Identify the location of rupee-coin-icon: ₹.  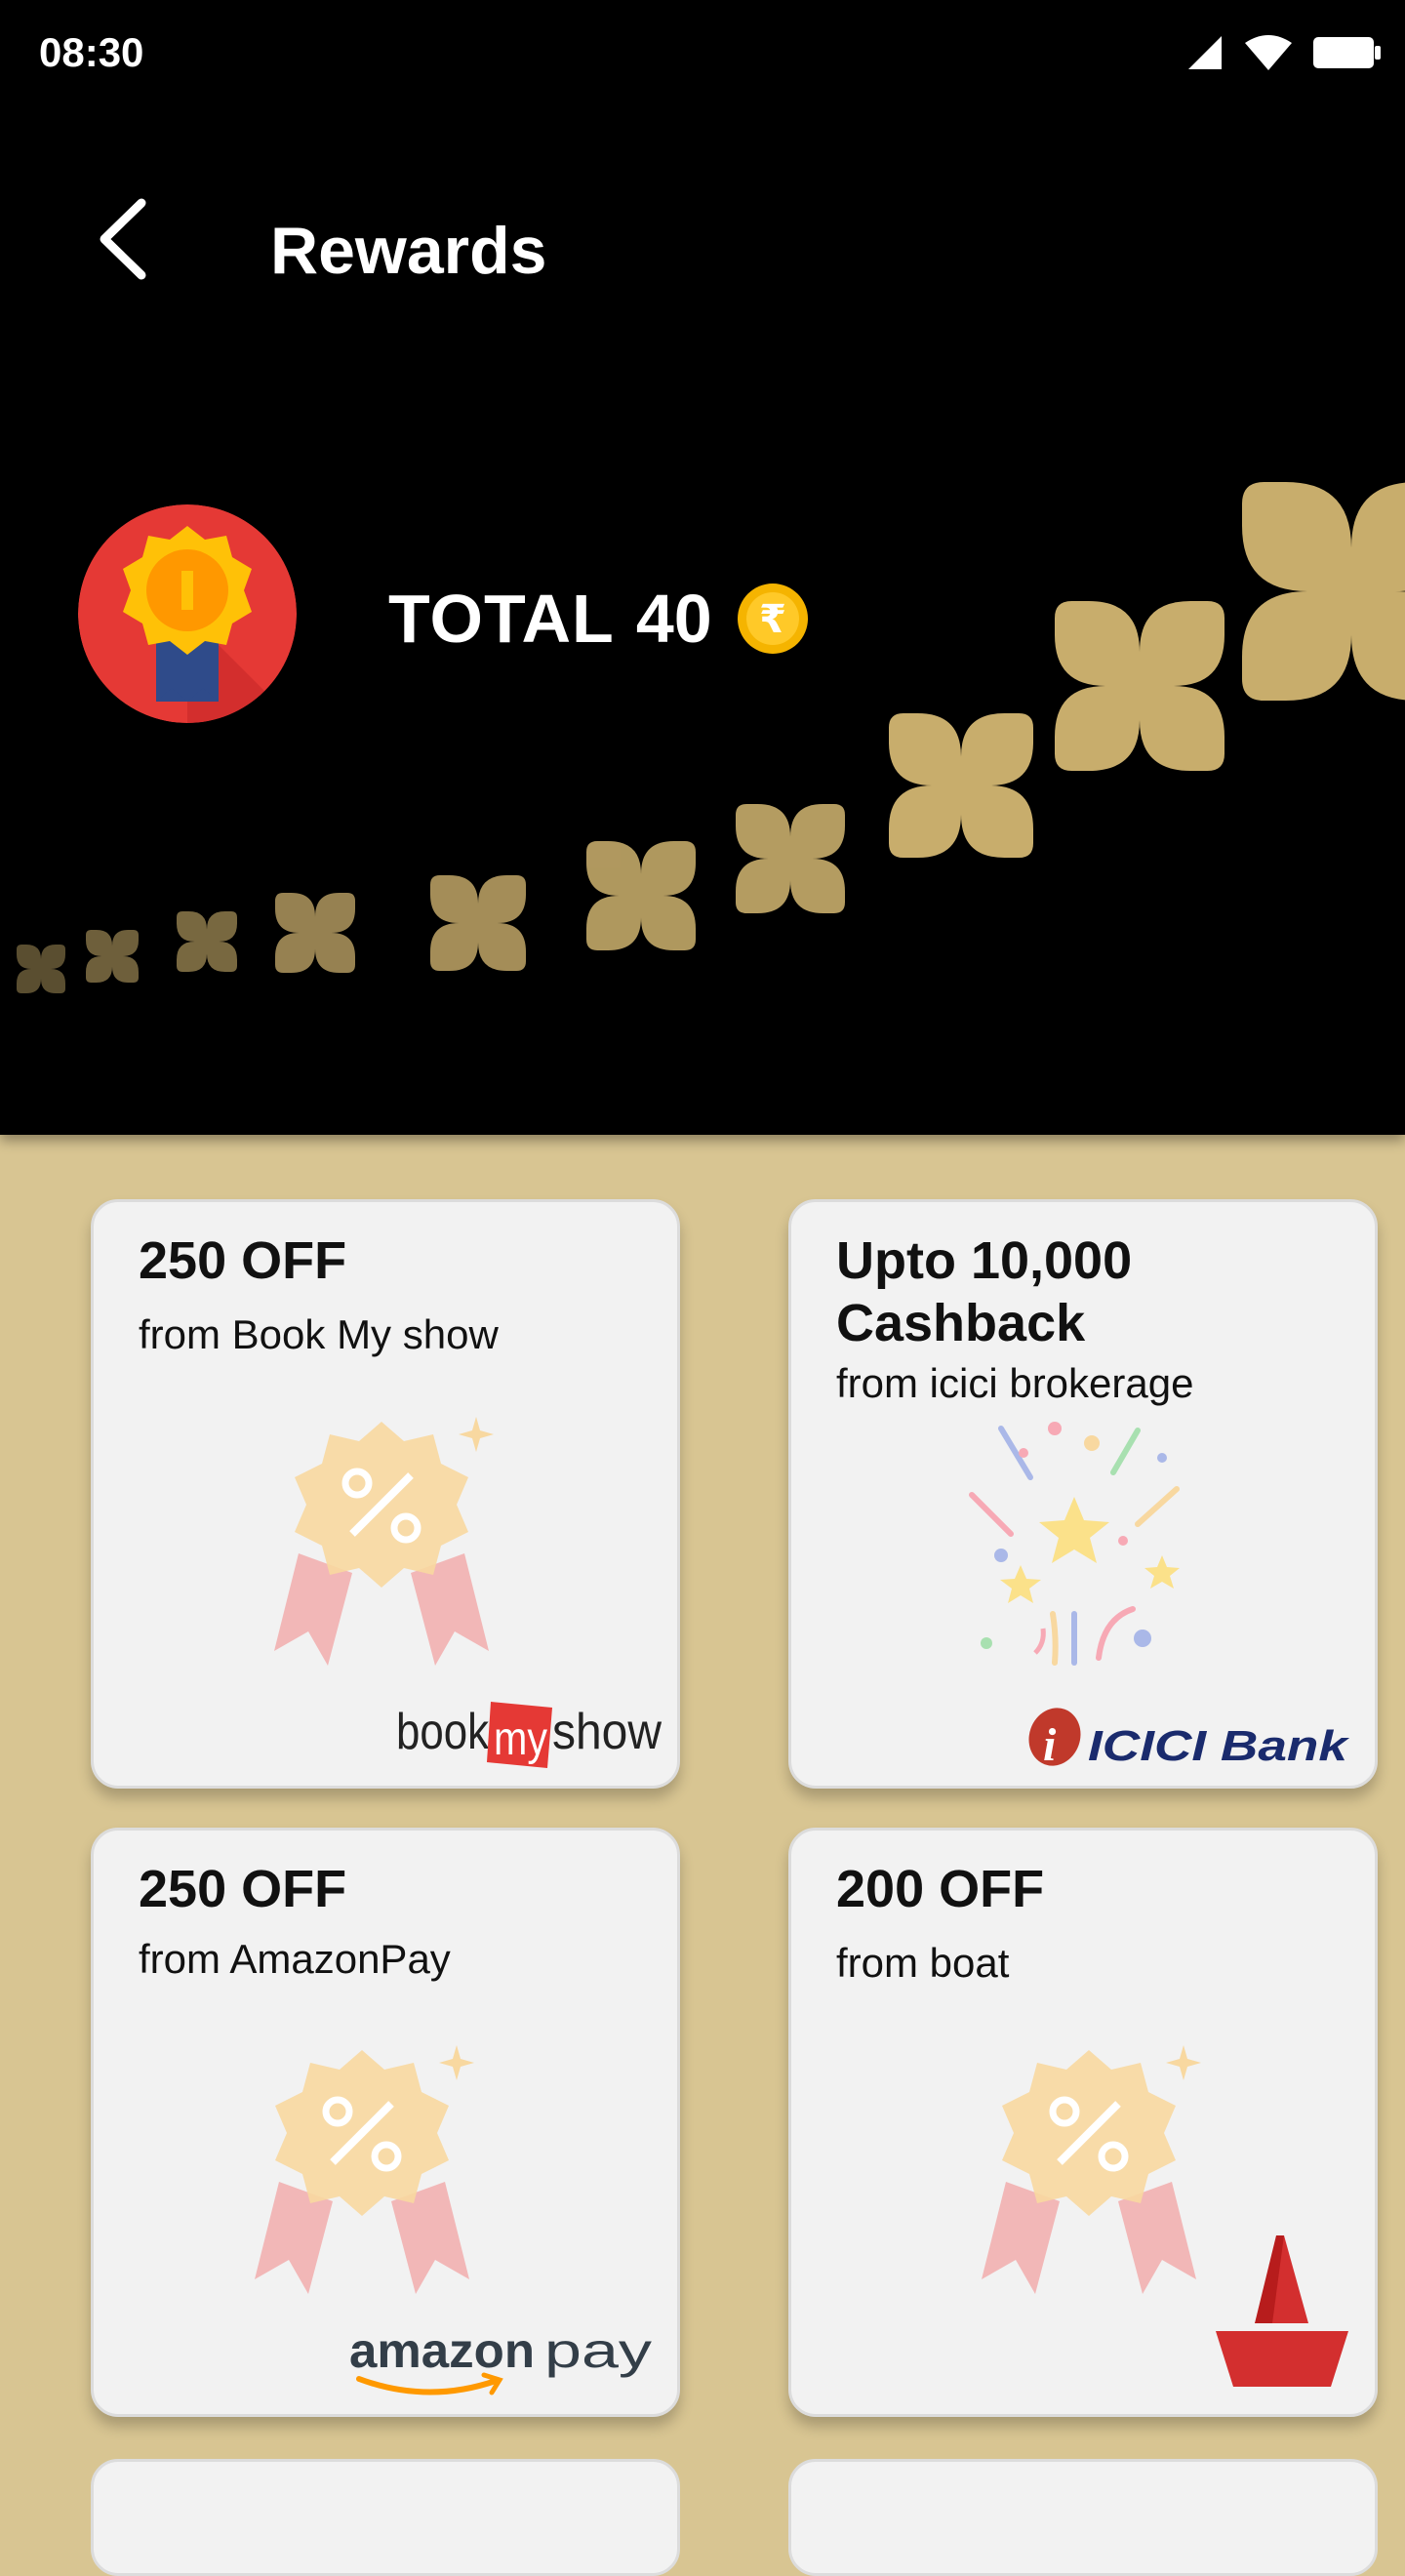
(772, 619).